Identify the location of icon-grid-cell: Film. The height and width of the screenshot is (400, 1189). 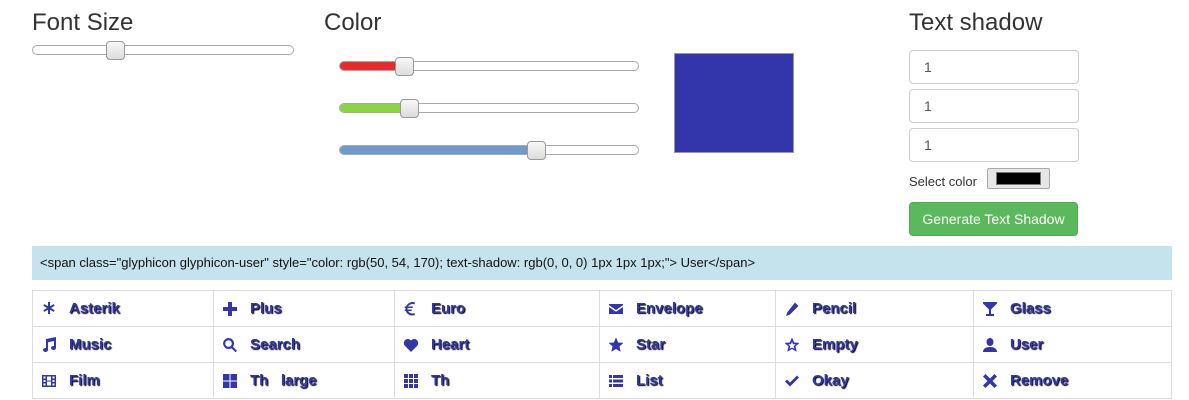
(123, 380).